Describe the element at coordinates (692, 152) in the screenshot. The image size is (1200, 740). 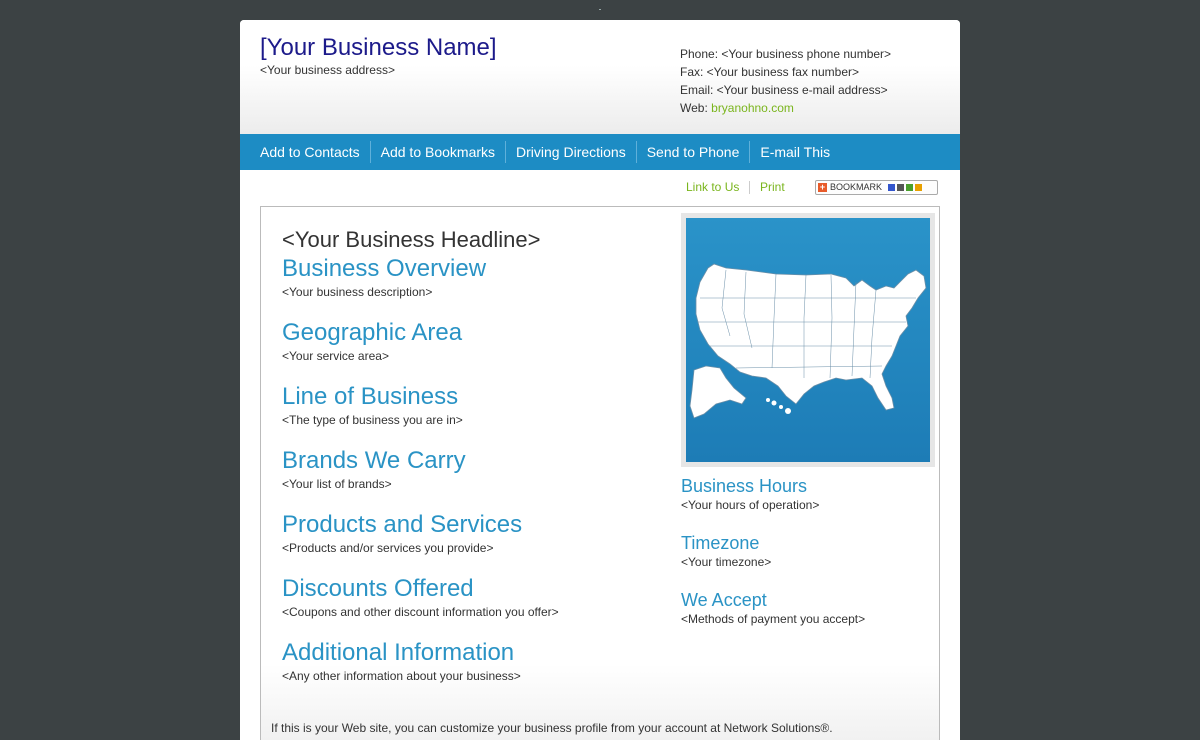
I see `nav-send-to-phone: Send to Phone` at that location.